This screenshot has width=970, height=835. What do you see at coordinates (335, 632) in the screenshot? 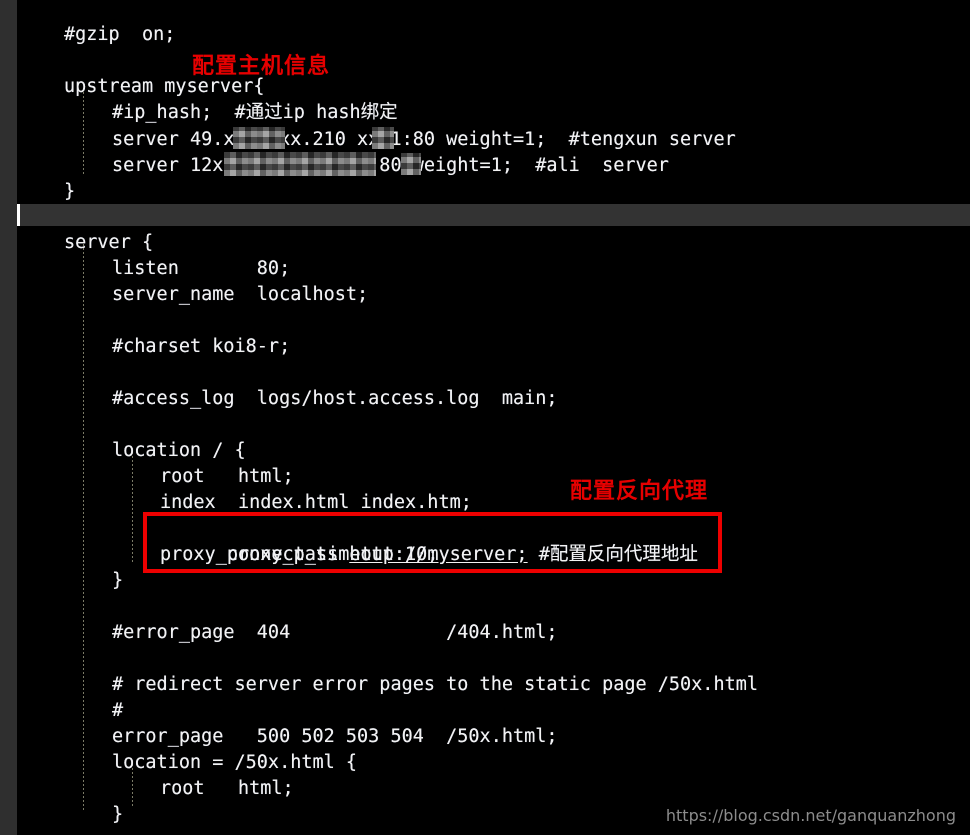
I see `code-line: #error_page 404 /404.html;` at bounding box center [335, 632].